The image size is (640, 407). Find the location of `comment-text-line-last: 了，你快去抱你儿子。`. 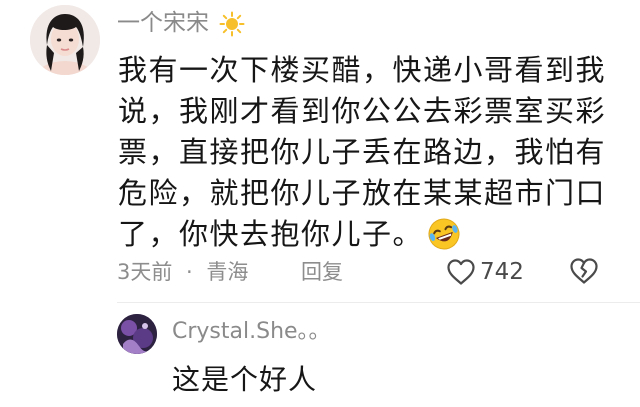

comment-text-line-last: 了，你快去抱你儿子。 is located at coordinates (358, 234).